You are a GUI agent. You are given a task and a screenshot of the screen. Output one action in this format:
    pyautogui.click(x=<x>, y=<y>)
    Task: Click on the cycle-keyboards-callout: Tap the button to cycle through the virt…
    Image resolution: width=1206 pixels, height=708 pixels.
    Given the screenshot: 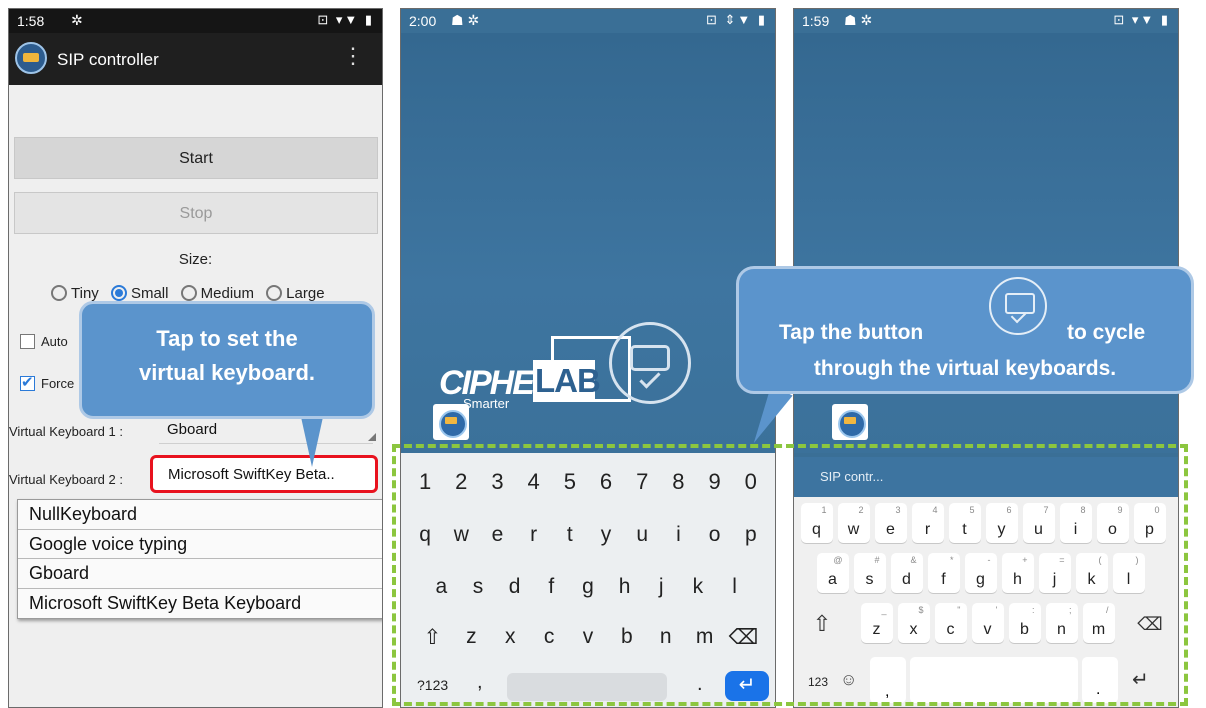 What is the action you would take?
    pyautogui.click(x=965, y=330)
    